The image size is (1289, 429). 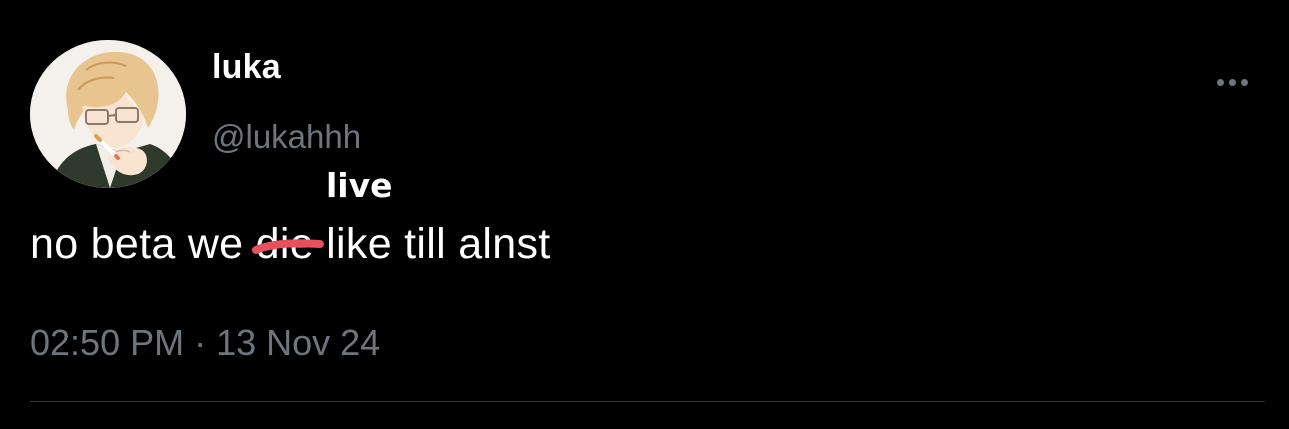 I want to click on avatar, so click(x=108, y=114).